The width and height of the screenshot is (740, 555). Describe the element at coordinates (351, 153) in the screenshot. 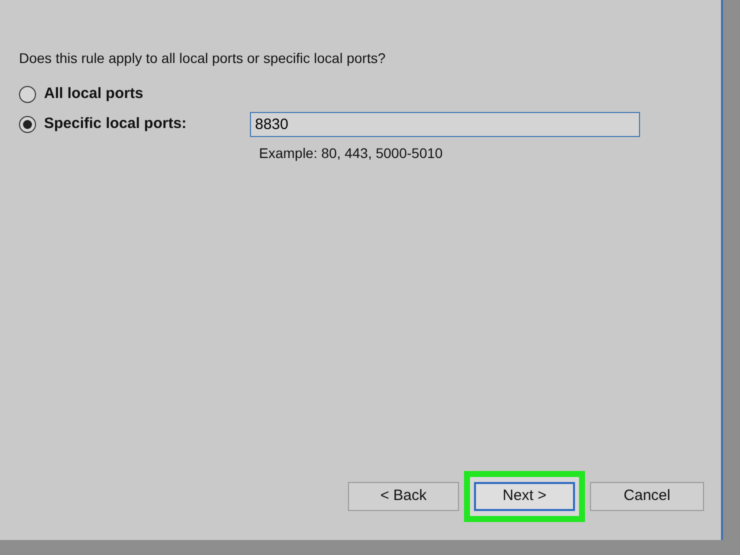

I see `example-hint: Example: 80, 443, 5000-5010` at that location.